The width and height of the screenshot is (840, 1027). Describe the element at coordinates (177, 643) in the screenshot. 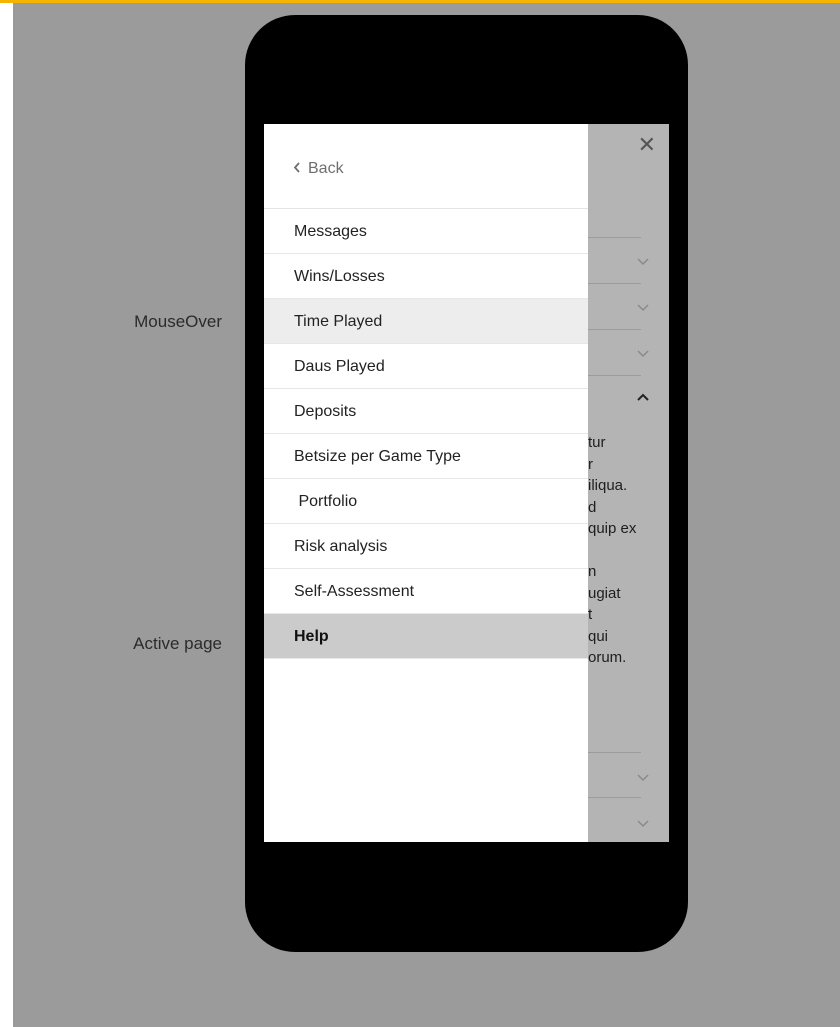

I see `active-page-annotation: Active page` at that location.